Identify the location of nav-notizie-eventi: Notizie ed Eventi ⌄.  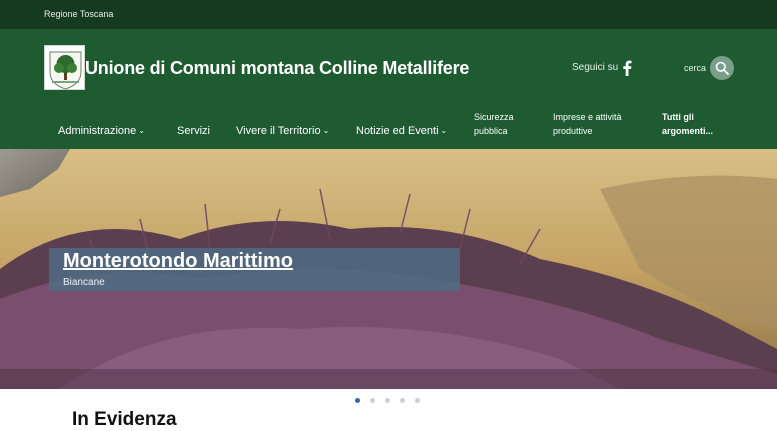
(401, 131).